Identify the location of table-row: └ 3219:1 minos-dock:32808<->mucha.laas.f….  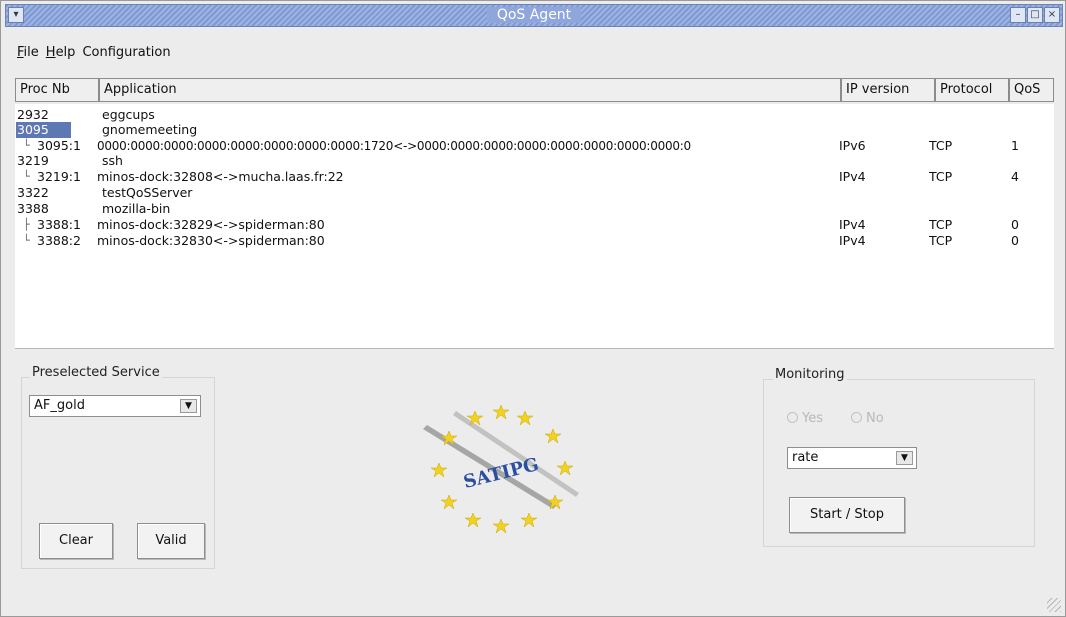
(534, 177).